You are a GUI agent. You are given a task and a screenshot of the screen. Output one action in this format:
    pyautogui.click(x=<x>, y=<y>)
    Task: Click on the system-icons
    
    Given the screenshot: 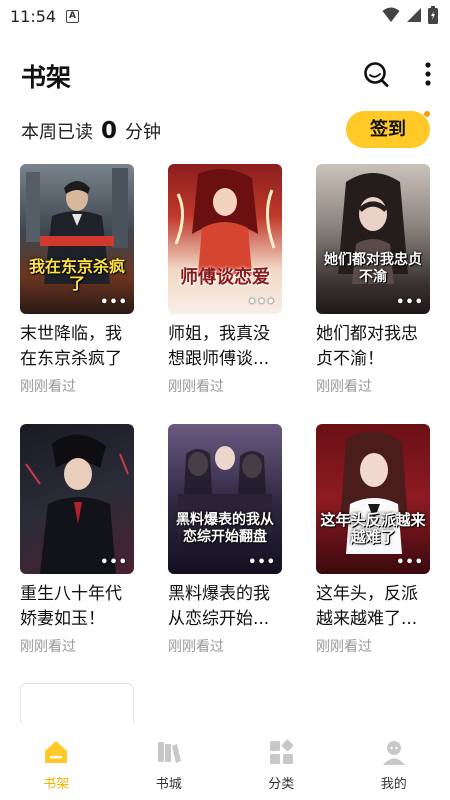 What is the action you would take?
    pyautogui.click(x=410, y=15)
    